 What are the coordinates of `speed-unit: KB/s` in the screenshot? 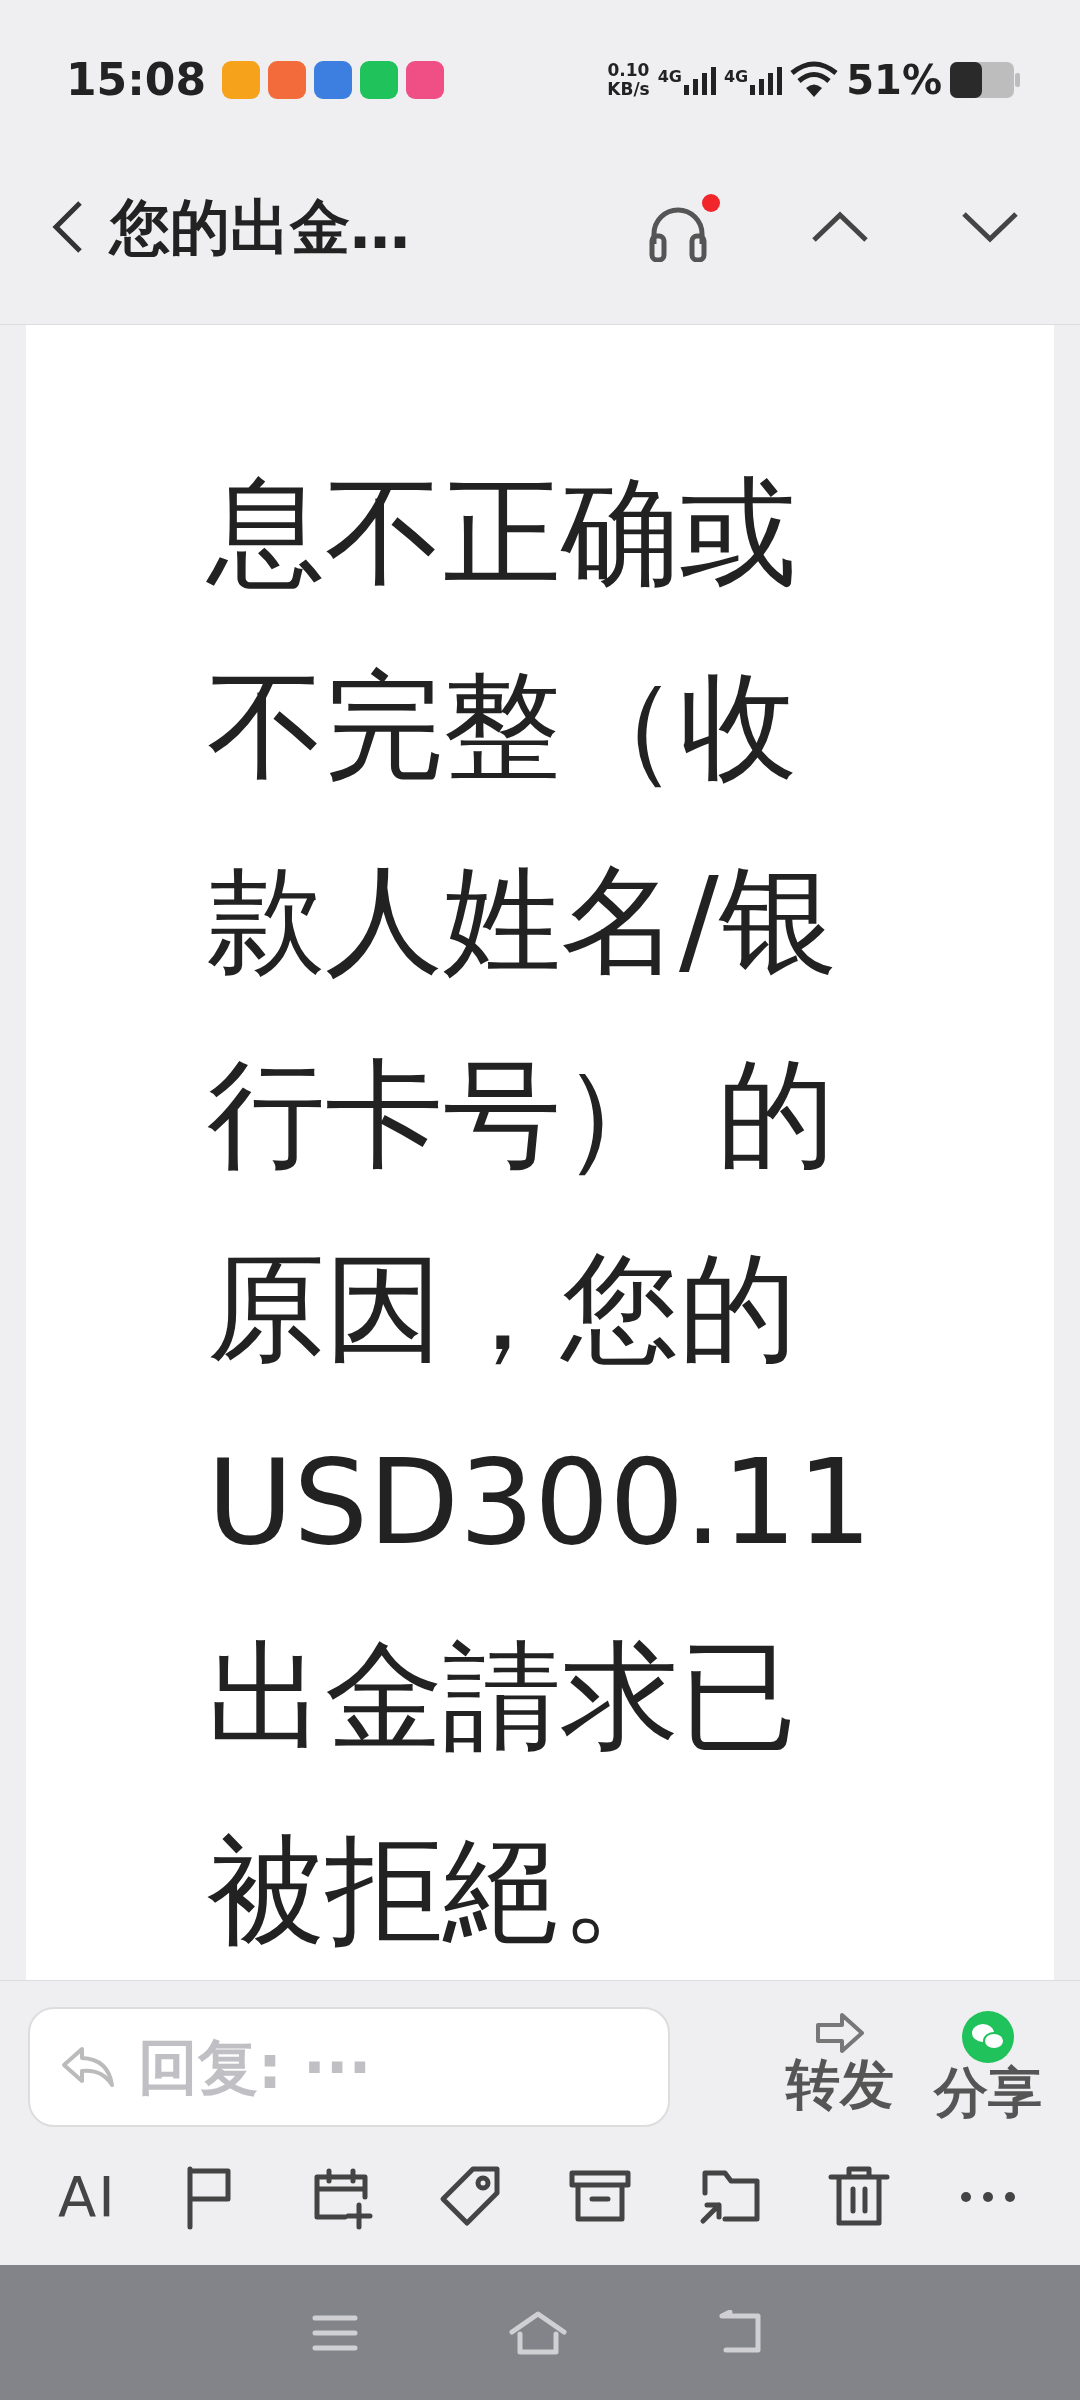 It's located at (628, 89).